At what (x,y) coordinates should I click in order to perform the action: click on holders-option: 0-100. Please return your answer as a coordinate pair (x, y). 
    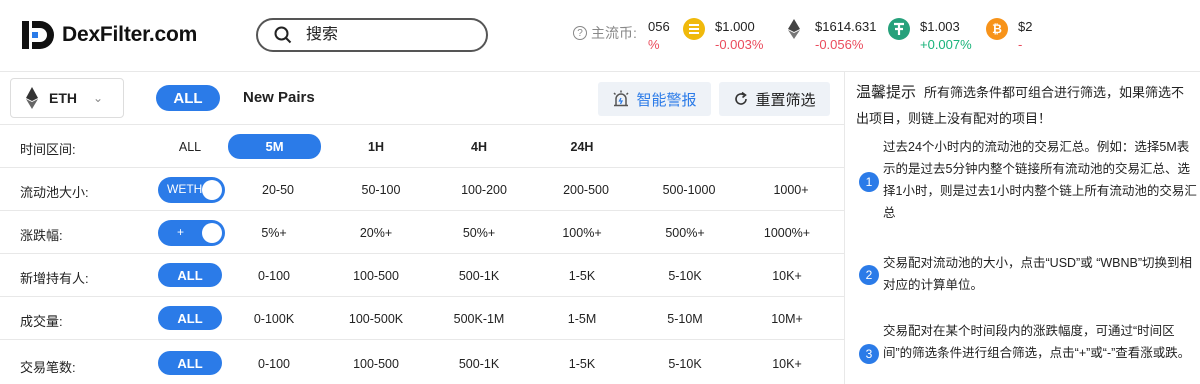
    Looking at the image, I should click on (274, 276).